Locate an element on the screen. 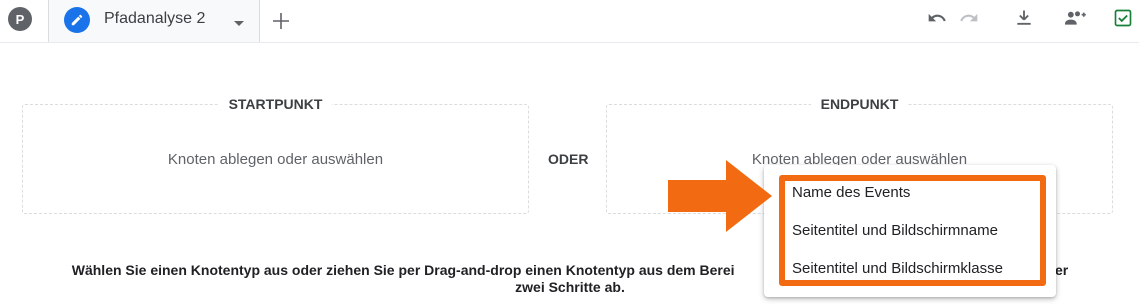  arrow-right-icon is located at coordinates (720, 198).